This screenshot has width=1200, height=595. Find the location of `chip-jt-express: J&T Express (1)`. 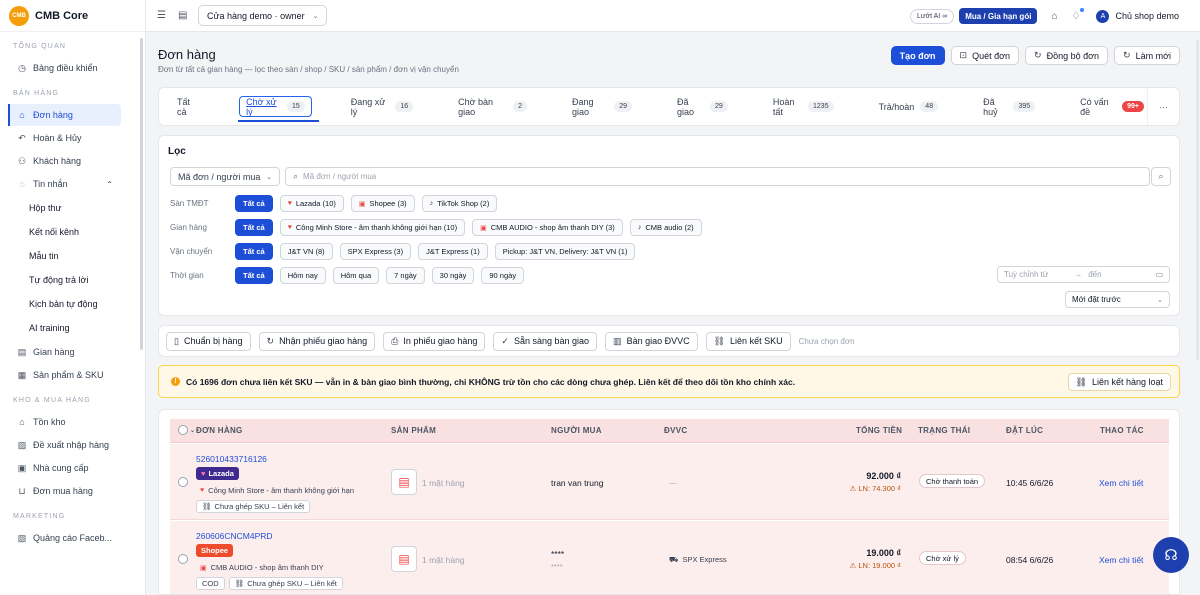

chip-jt-express: J&T Express (1) is located at coordinates (453, 251).